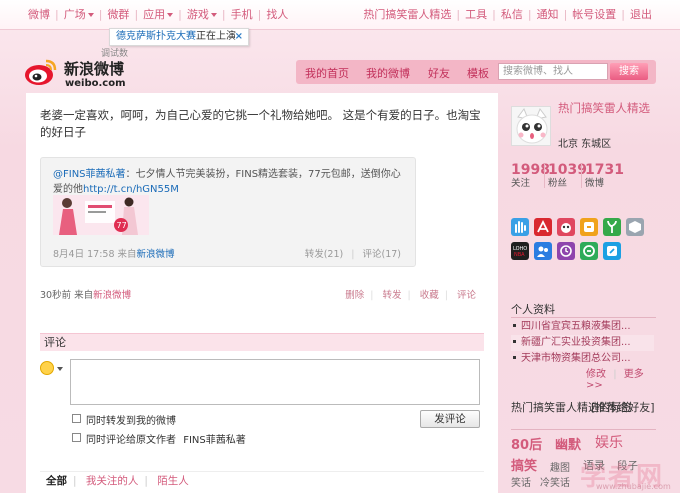 The height and width of the screenshot is (493, 680). I want to click on monster-icon, so click(566, 227).